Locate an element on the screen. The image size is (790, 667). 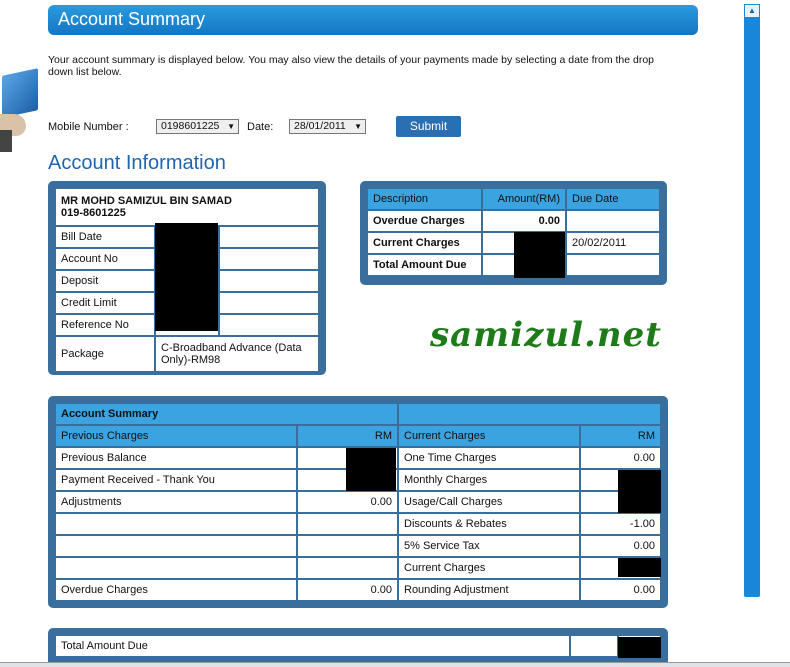
mobile-number-label: Mobile Number : is located at coordinates (88, 127).